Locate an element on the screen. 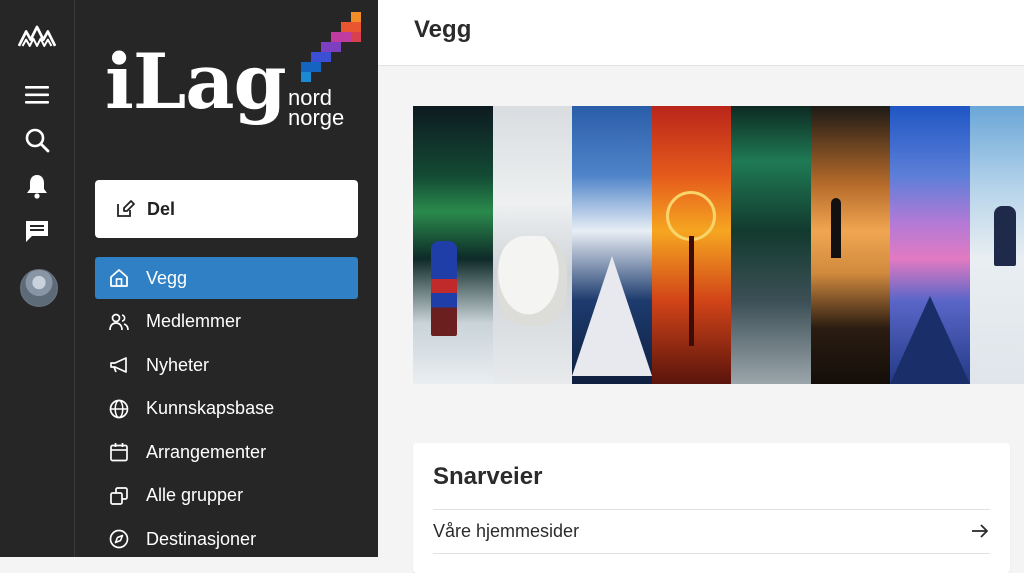 Image resolution: width=1024 pixels, height=573 pixels. nav-item-alle-grupper: Alle grupper is located at coordinates (226, 496).